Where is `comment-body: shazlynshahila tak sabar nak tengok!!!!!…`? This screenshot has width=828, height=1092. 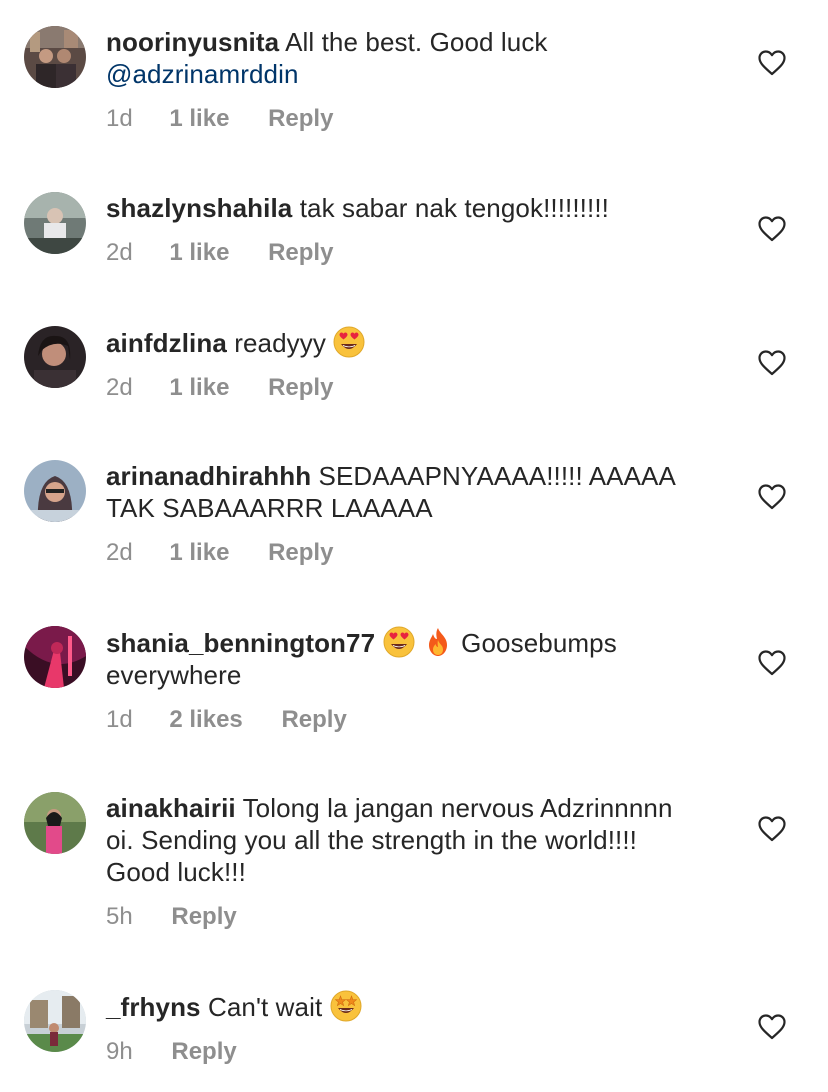 comment-body: shazlynshahila tak sabar nak tengok!!!!!… is located at coordinates (416, 230).